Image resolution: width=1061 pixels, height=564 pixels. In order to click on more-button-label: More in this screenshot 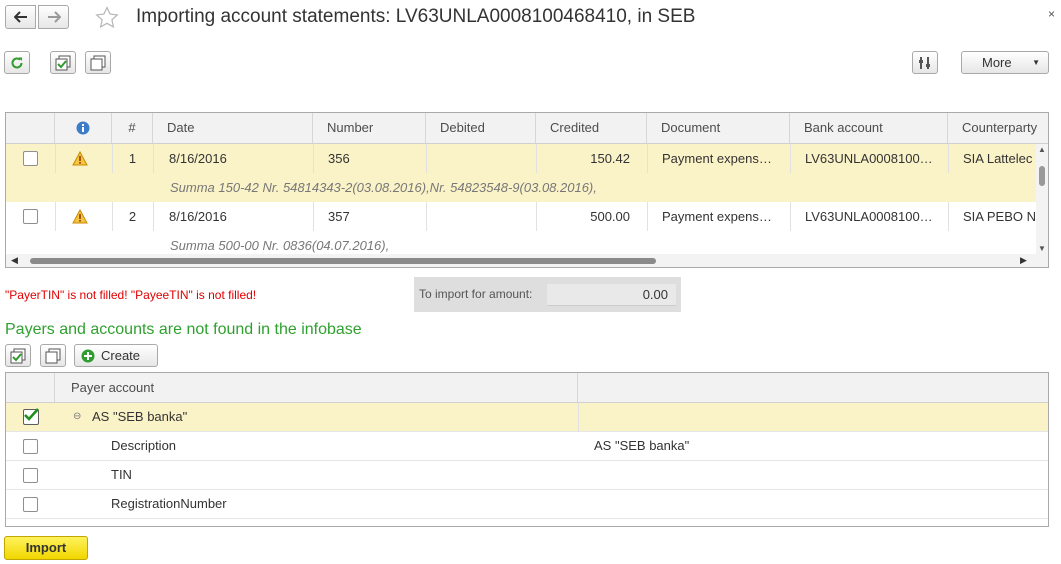, I will do `click(997, 62)`.